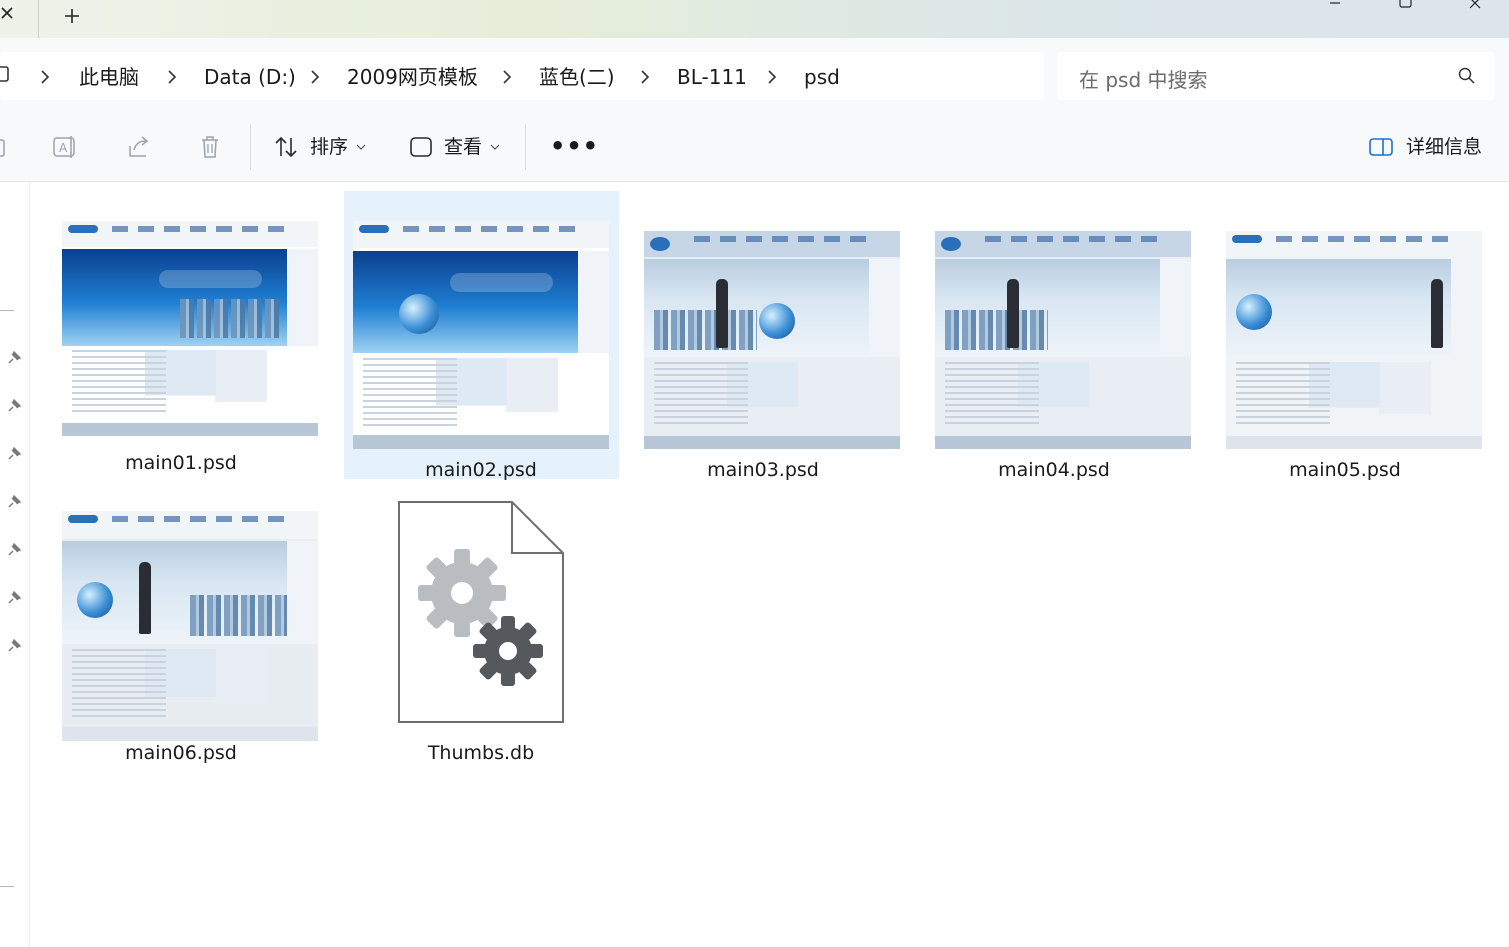  Describe the element at coordinates (210, 147) in the screenshot. I see `delete-icon` at that location.